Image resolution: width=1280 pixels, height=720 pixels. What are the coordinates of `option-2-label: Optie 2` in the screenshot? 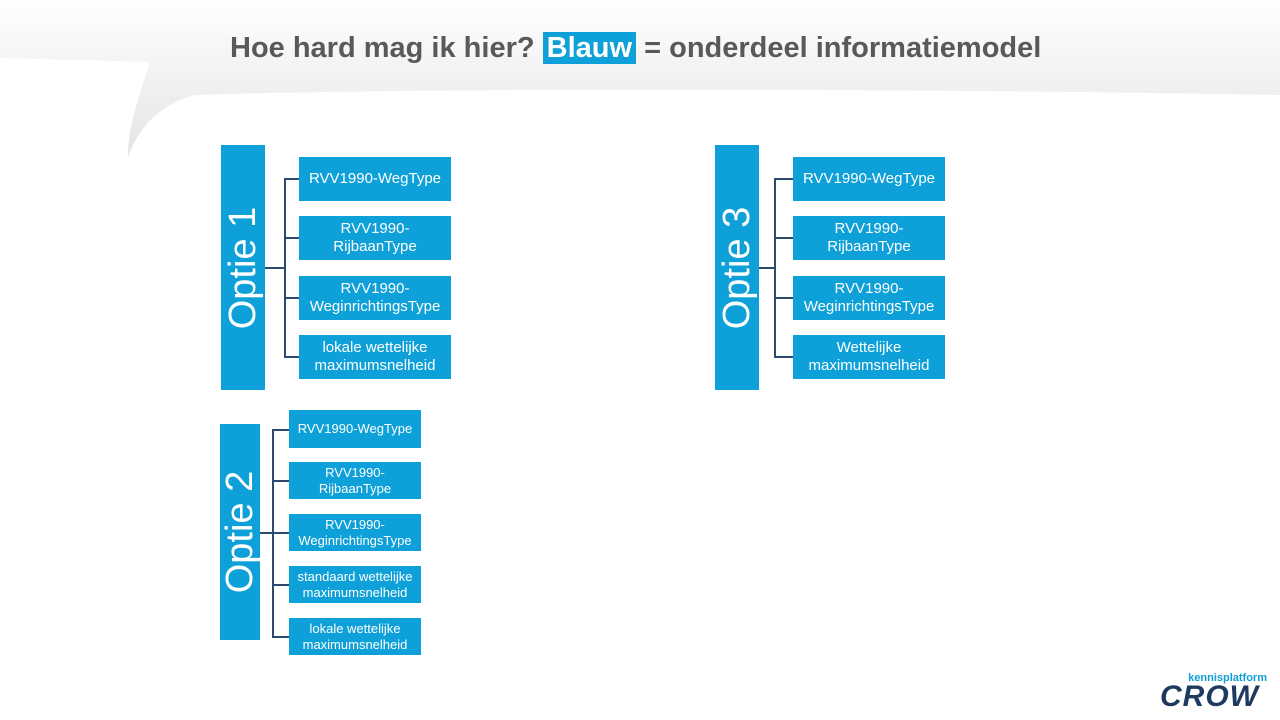 It's located at (240, 532).